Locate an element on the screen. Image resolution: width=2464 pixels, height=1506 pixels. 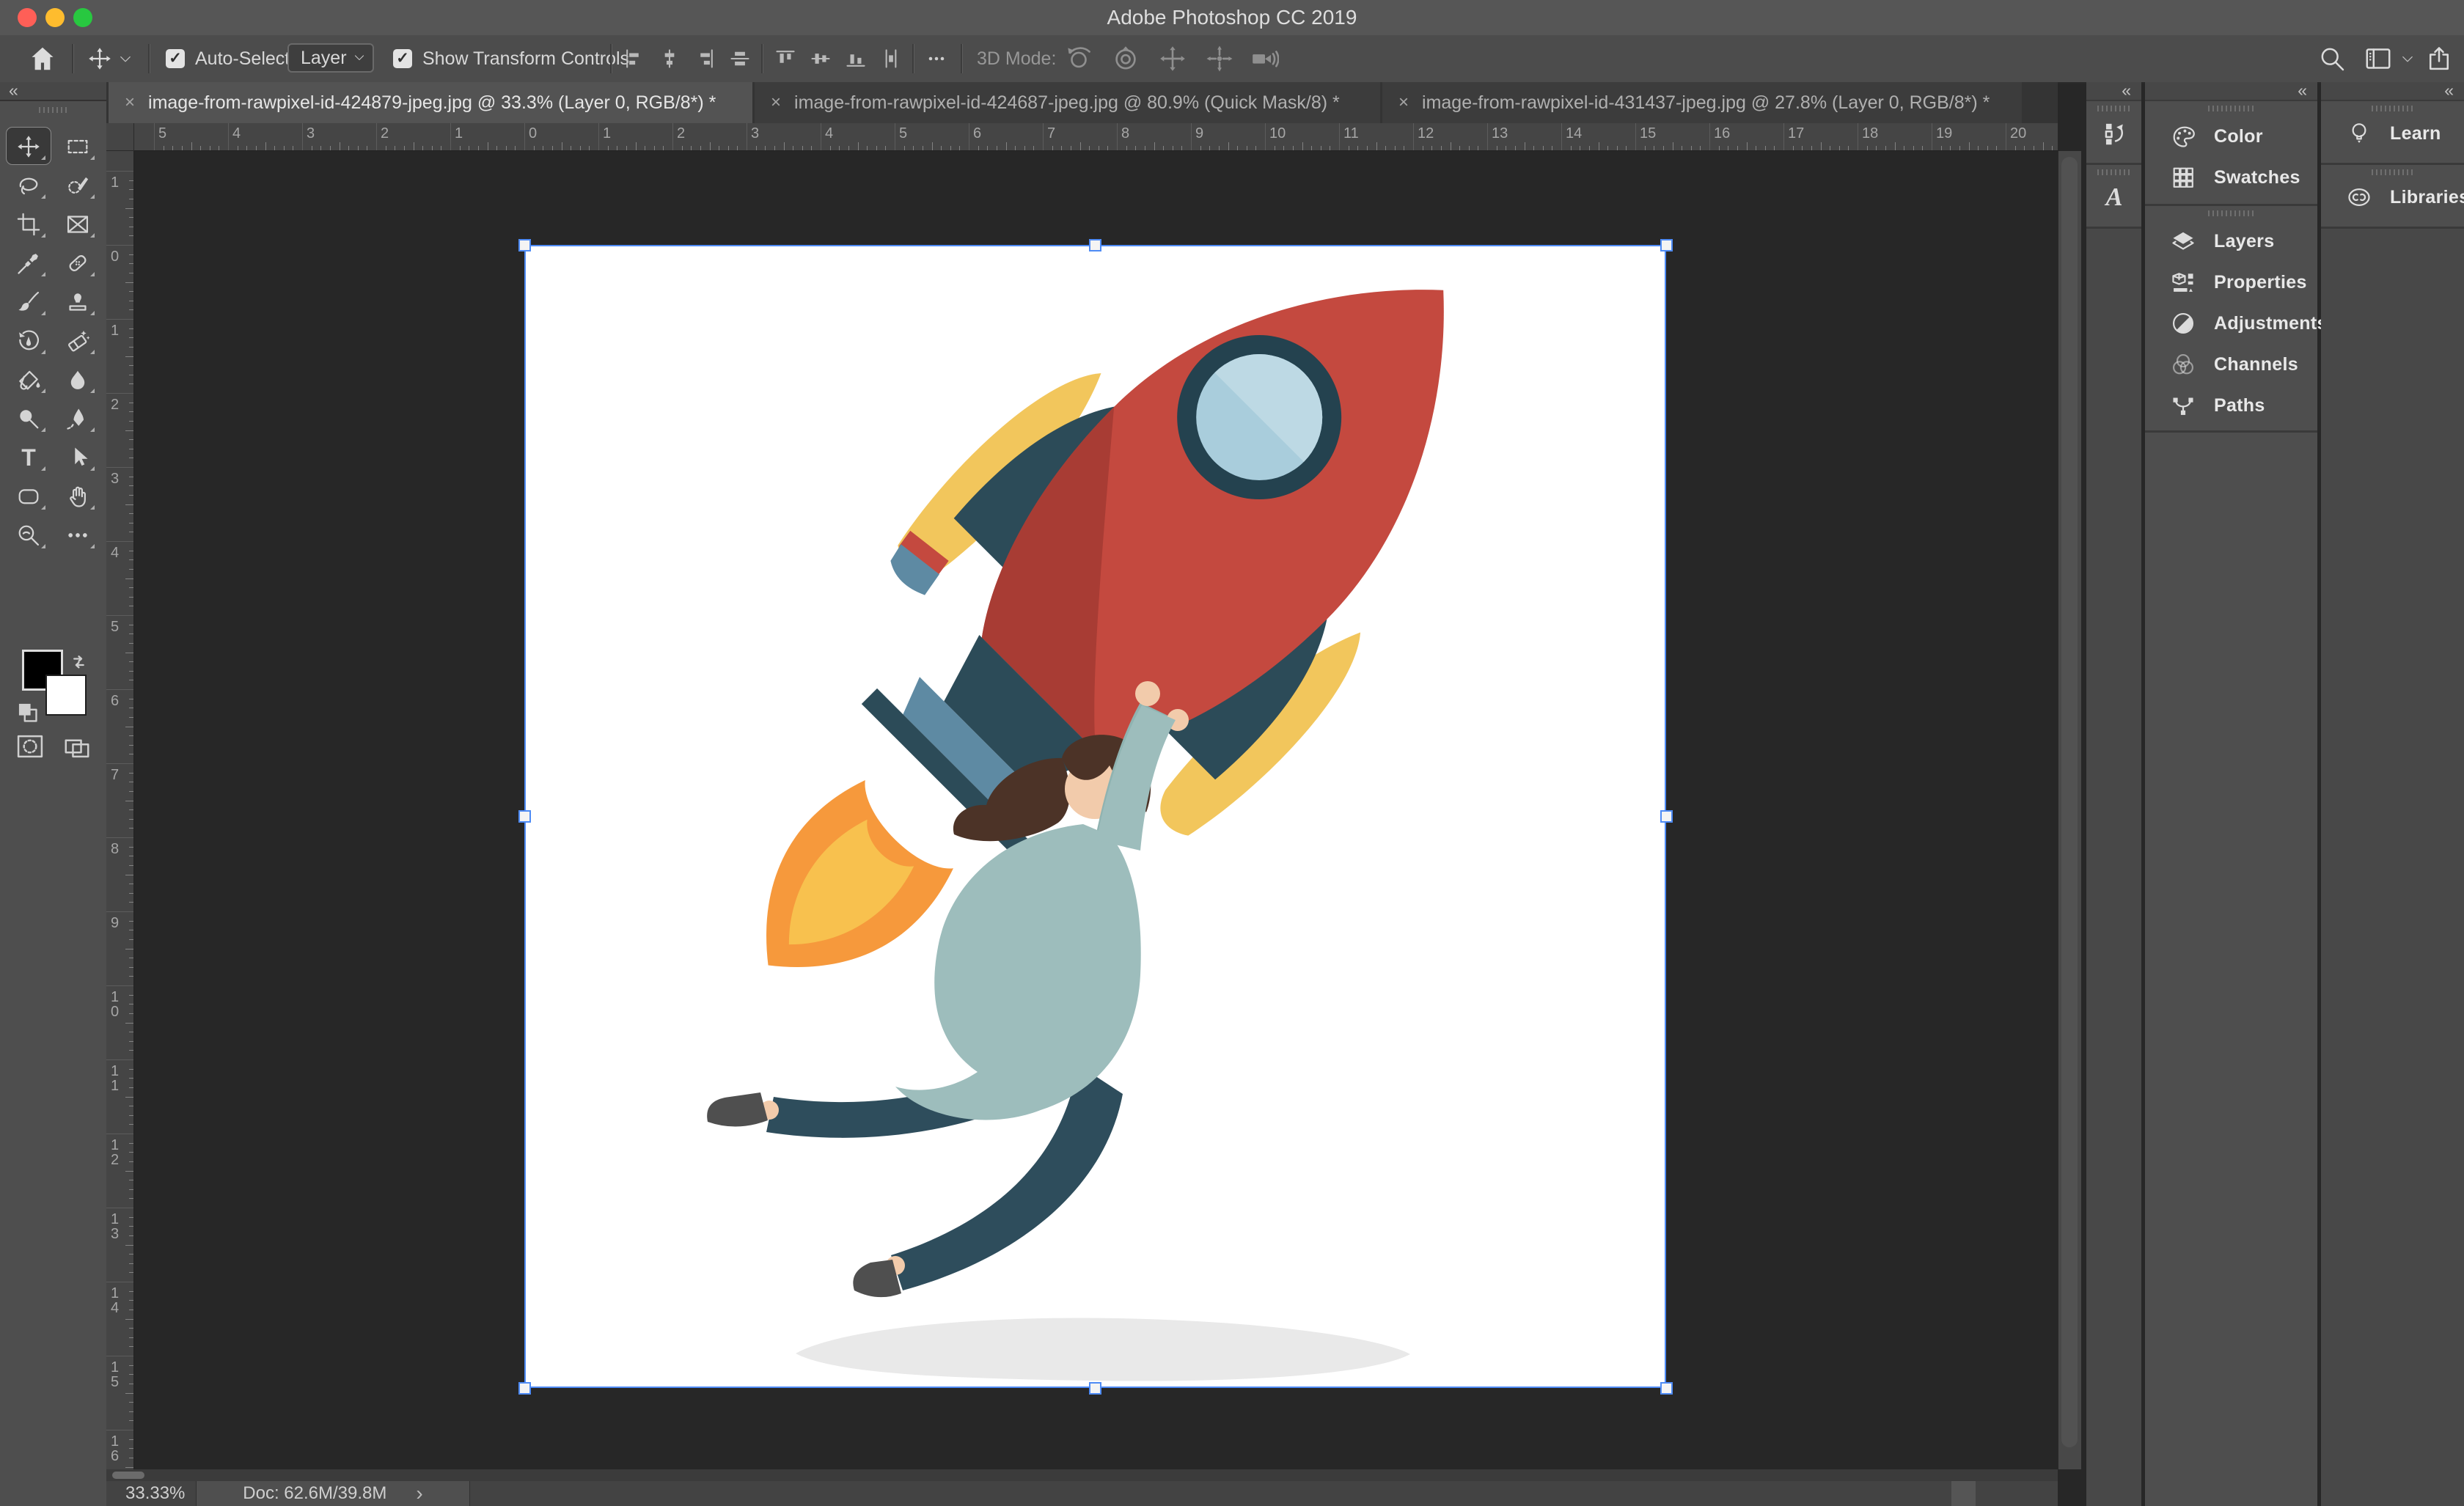
align-top-edges-icon is located at coordinates (785, 59).